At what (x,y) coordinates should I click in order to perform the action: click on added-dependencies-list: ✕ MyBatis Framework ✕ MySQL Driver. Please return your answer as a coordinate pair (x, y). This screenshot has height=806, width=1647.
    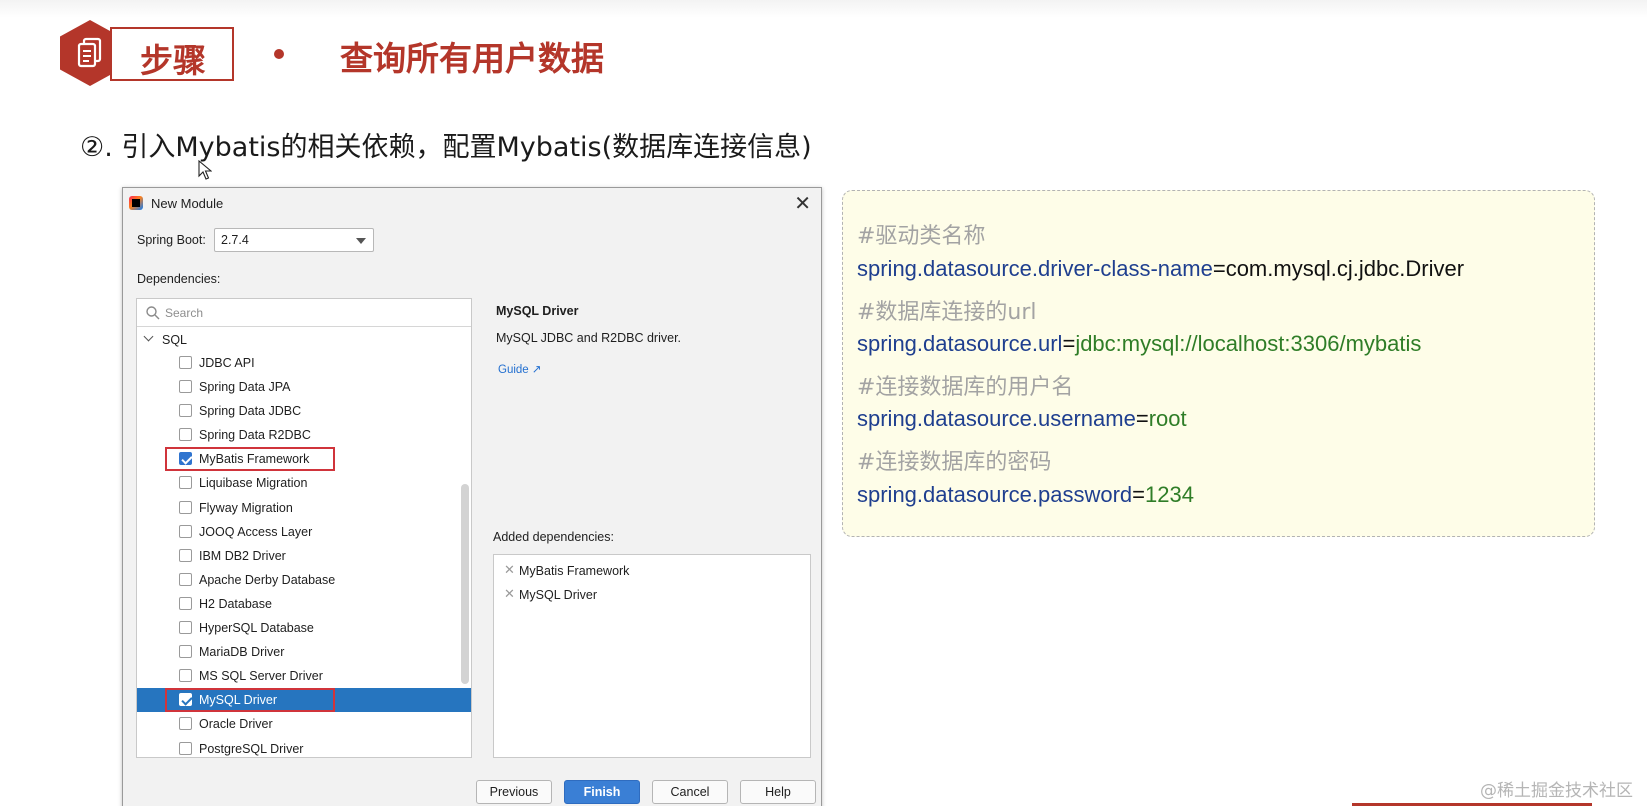
    Looking at the image, I should click on (652, 656).